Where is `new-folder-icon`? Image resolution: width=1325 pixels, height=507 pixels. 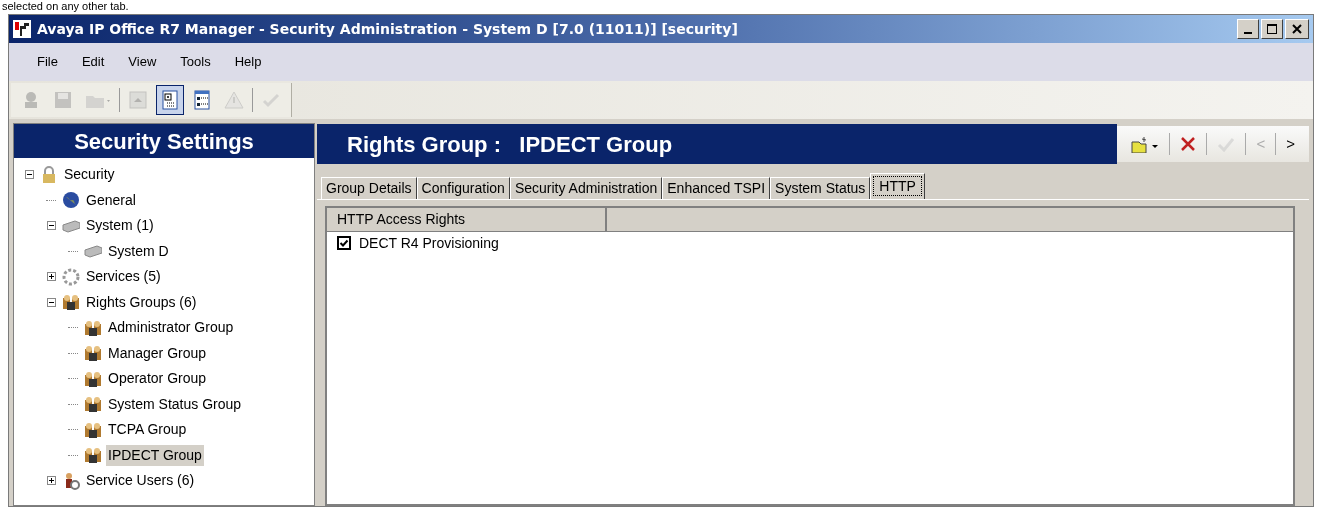 new-folder-icon is located at coordinates (1145, 144).